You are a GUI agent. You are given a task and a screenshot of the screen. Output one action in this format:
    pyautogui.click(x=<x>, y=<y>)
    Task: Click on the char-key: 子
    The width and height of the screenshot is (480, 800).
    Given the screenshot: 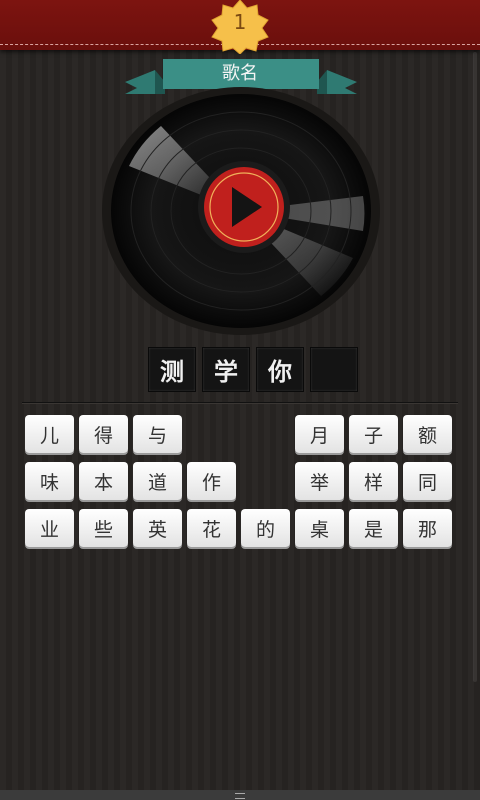 What is the action you would take?
    pyautogui.click(x=373, y=434)
    